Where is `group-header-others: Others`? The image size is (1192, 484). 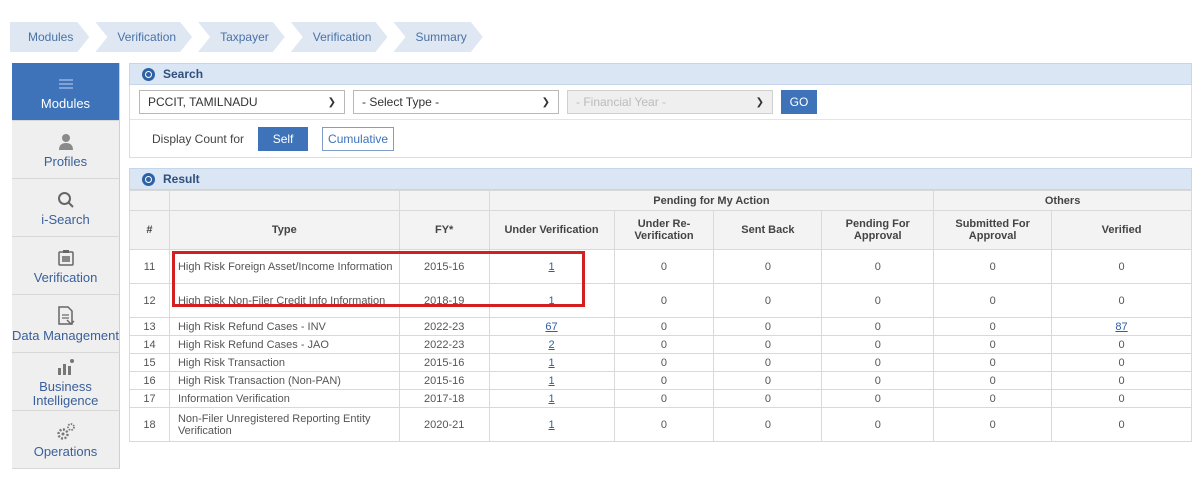 group-header-others: Others is located at coordinates (1062, 200).